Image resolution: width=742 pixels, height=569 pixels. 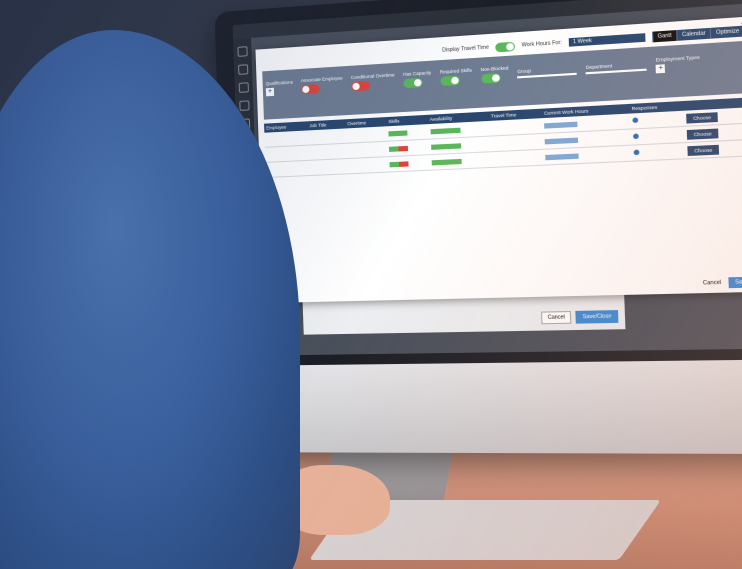 What do you see at coordinates (413, 83) in the screenshot?
I see `capacity-toggle` at bounding box center [413, 83].